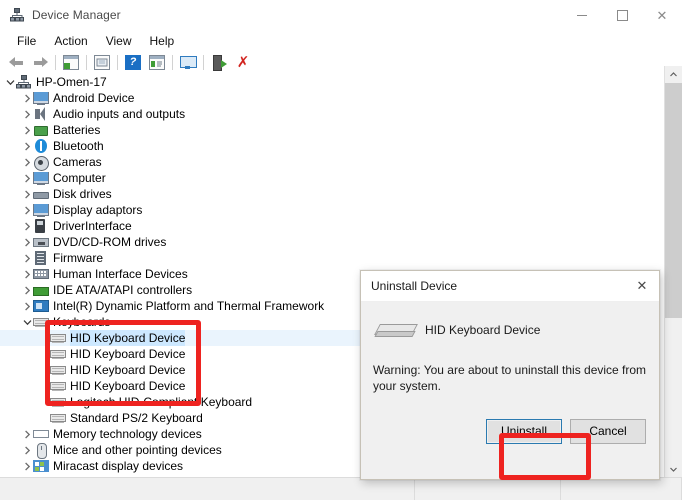 Image resolution: width=682 pixels, height=500 pixels. I want to click on bluetooth-icon, so click(41, 146).